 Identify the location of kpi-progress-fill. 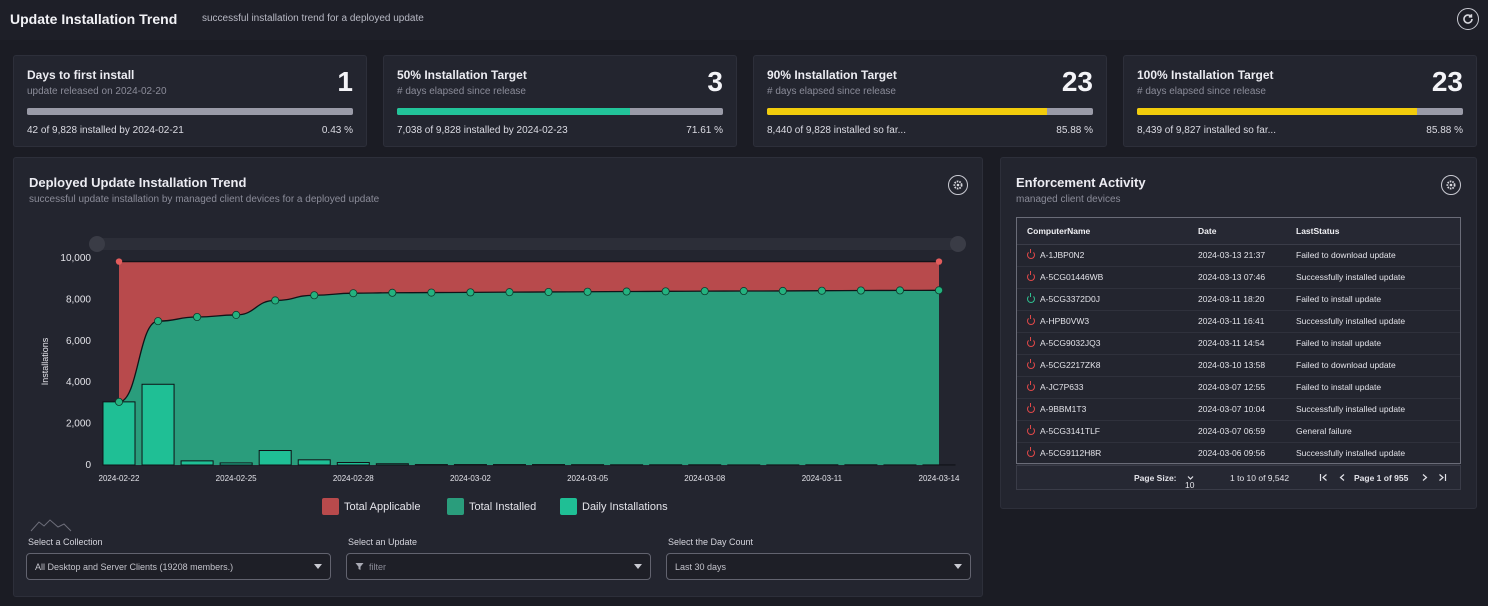
(28, 111).